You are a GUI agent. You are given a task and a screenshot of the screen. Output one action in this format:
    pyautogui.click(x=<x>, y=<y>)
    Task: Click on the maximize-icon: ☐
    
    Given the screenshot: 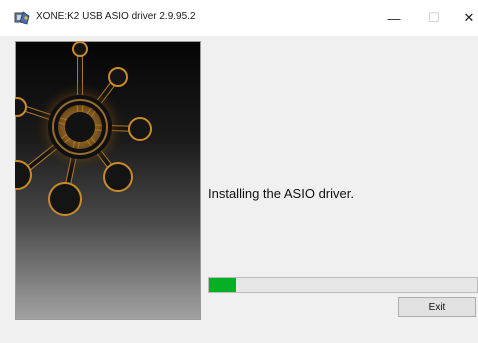 What is the action you would take?
    pyautogui.click(x=434, y=18)
    